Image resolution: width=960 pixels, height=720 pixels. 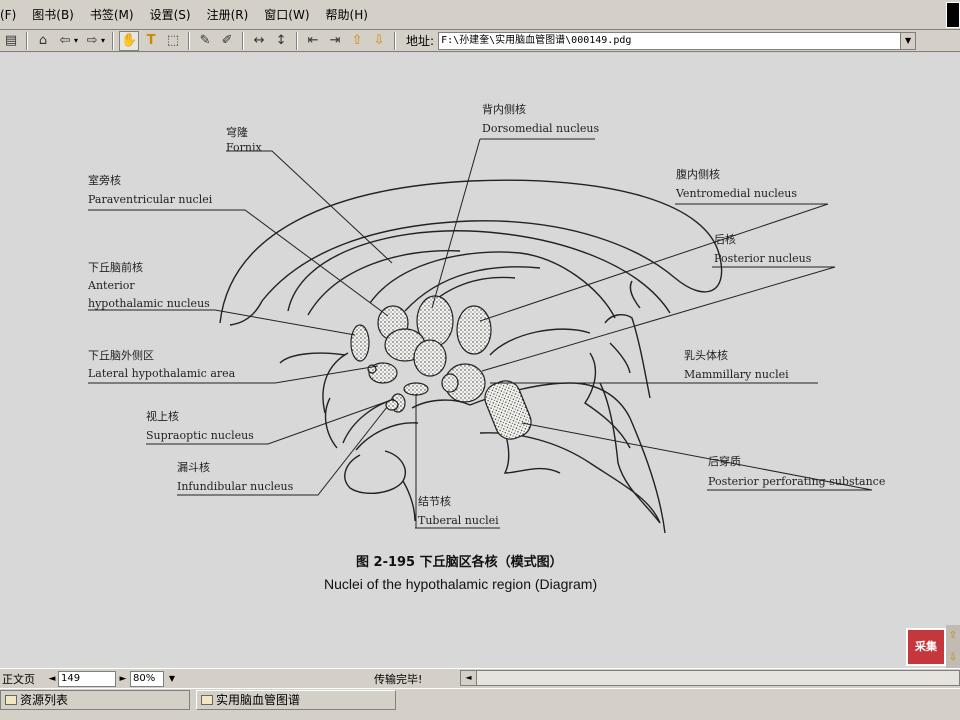 What do you see at coordinates (207, 700) in the screenshot?
I see `book-icon` at bounding box center [207, 700].